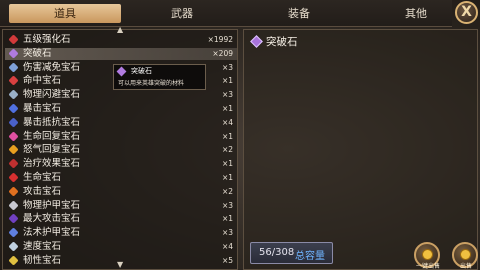 The image size is (480, 270). What do you see at coordinates (52, 67) in the screenshot?
I see `item-name: 伤害减免宝石` at bounding box center [52, 67].